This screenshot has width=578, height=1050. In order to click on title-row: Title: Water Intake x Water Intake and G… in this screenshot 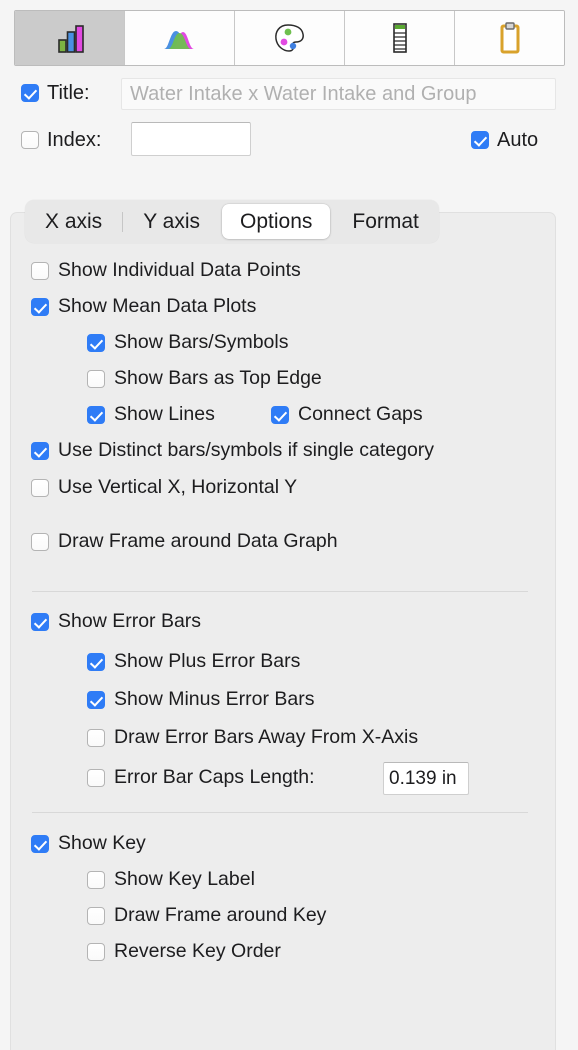, I will do `click(289, 94)`.